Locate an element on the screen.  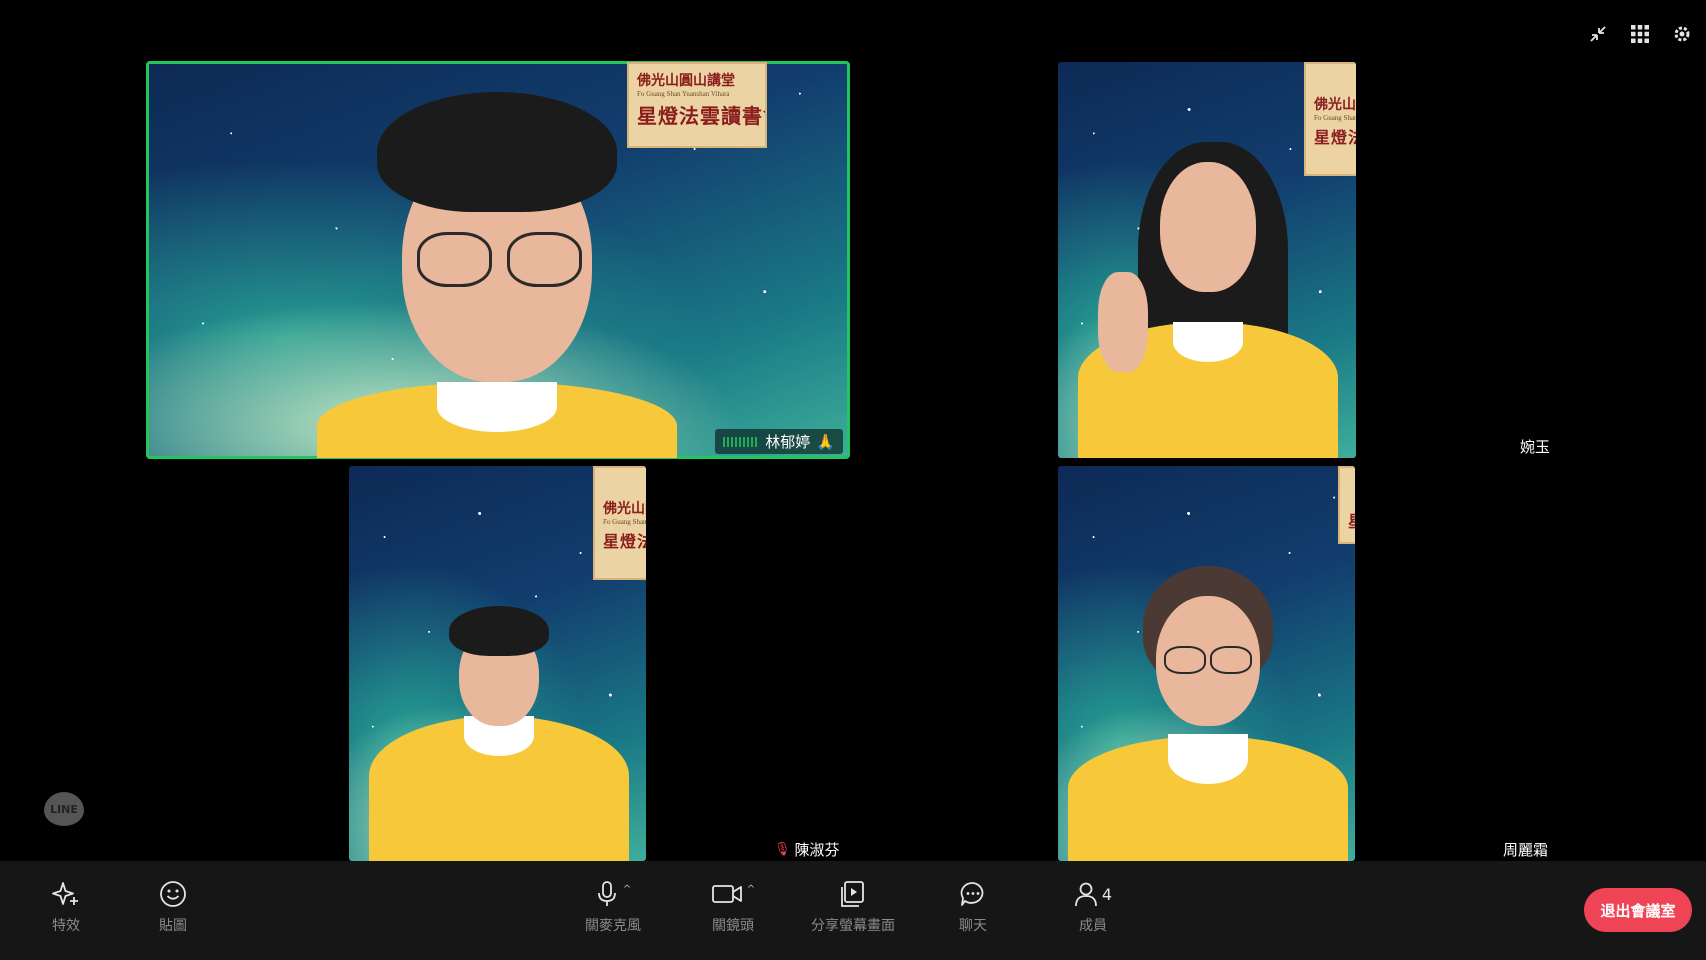
stickers-label: 貼圖 is located at coordinates (173, 926).